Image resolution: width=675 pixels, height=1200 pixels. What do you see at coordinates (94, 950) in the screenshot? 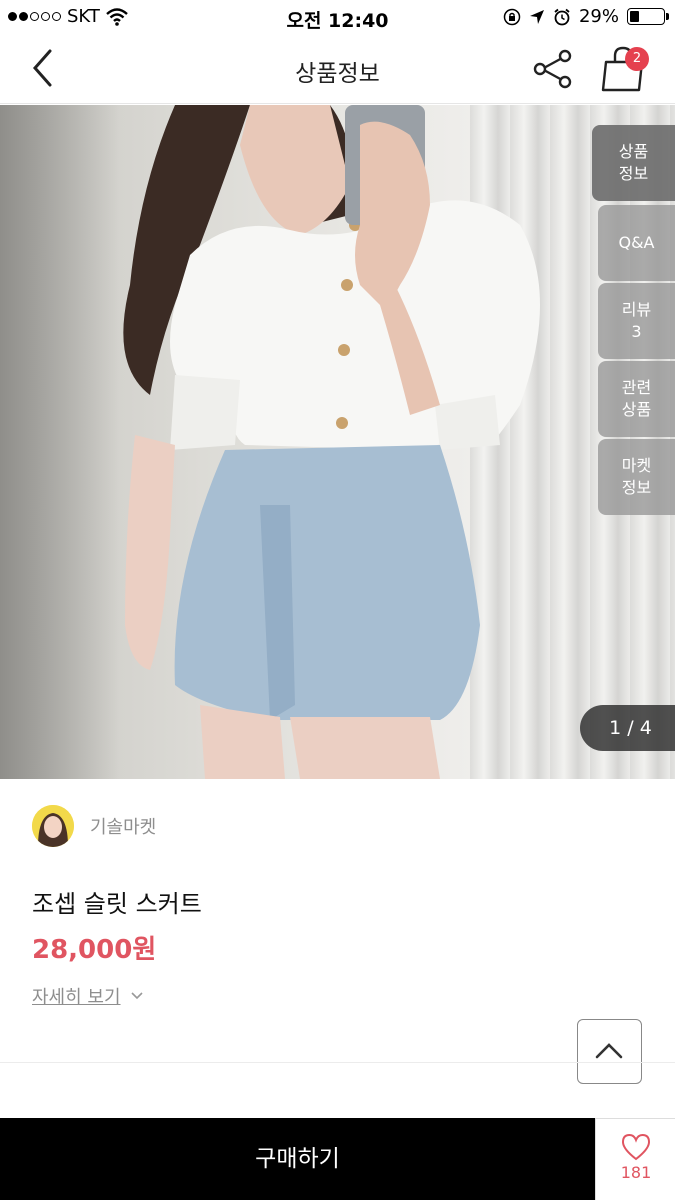
I see `product-price: 28,000원` at bounding box center [94, 950].